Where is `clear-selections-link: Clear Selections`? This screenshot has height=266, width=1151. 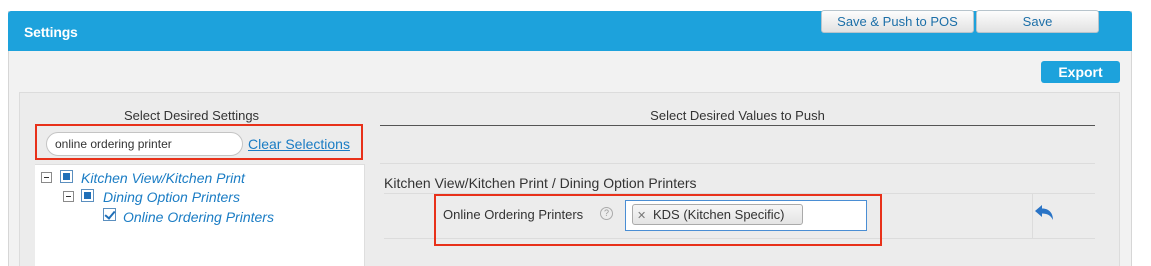
clear-selections-link: Clear Selections is located at coordinates (299, 144).